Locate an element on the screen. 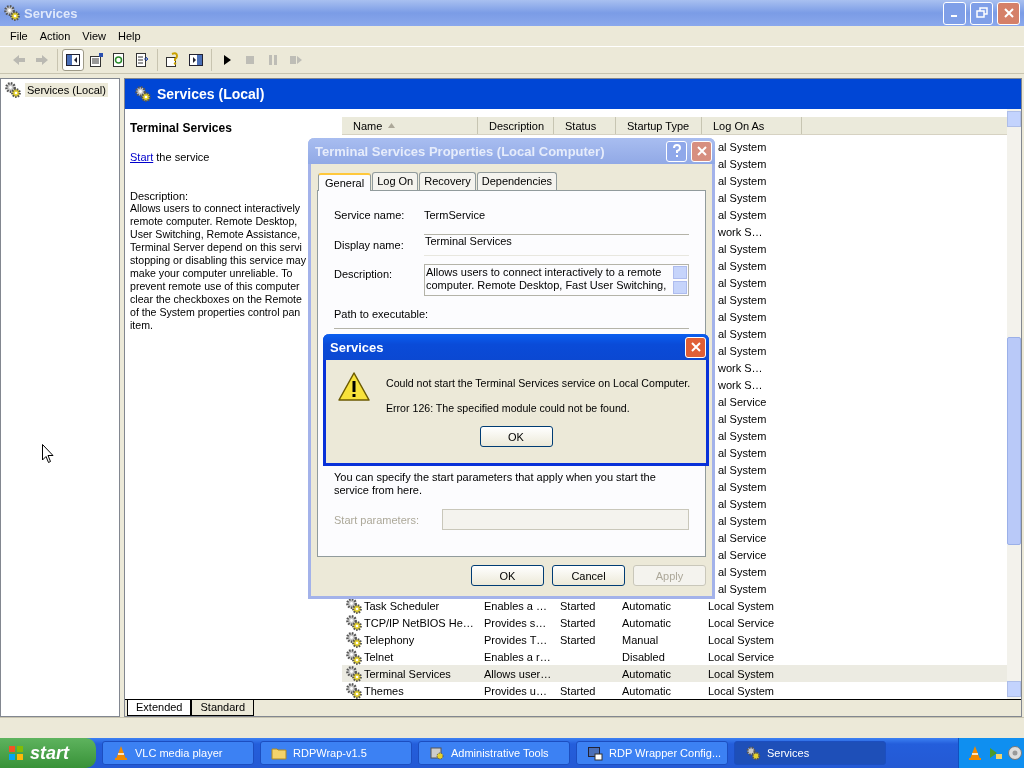 The image size is (1024, 768). menu-item: View is located at coordinates (94, 36).